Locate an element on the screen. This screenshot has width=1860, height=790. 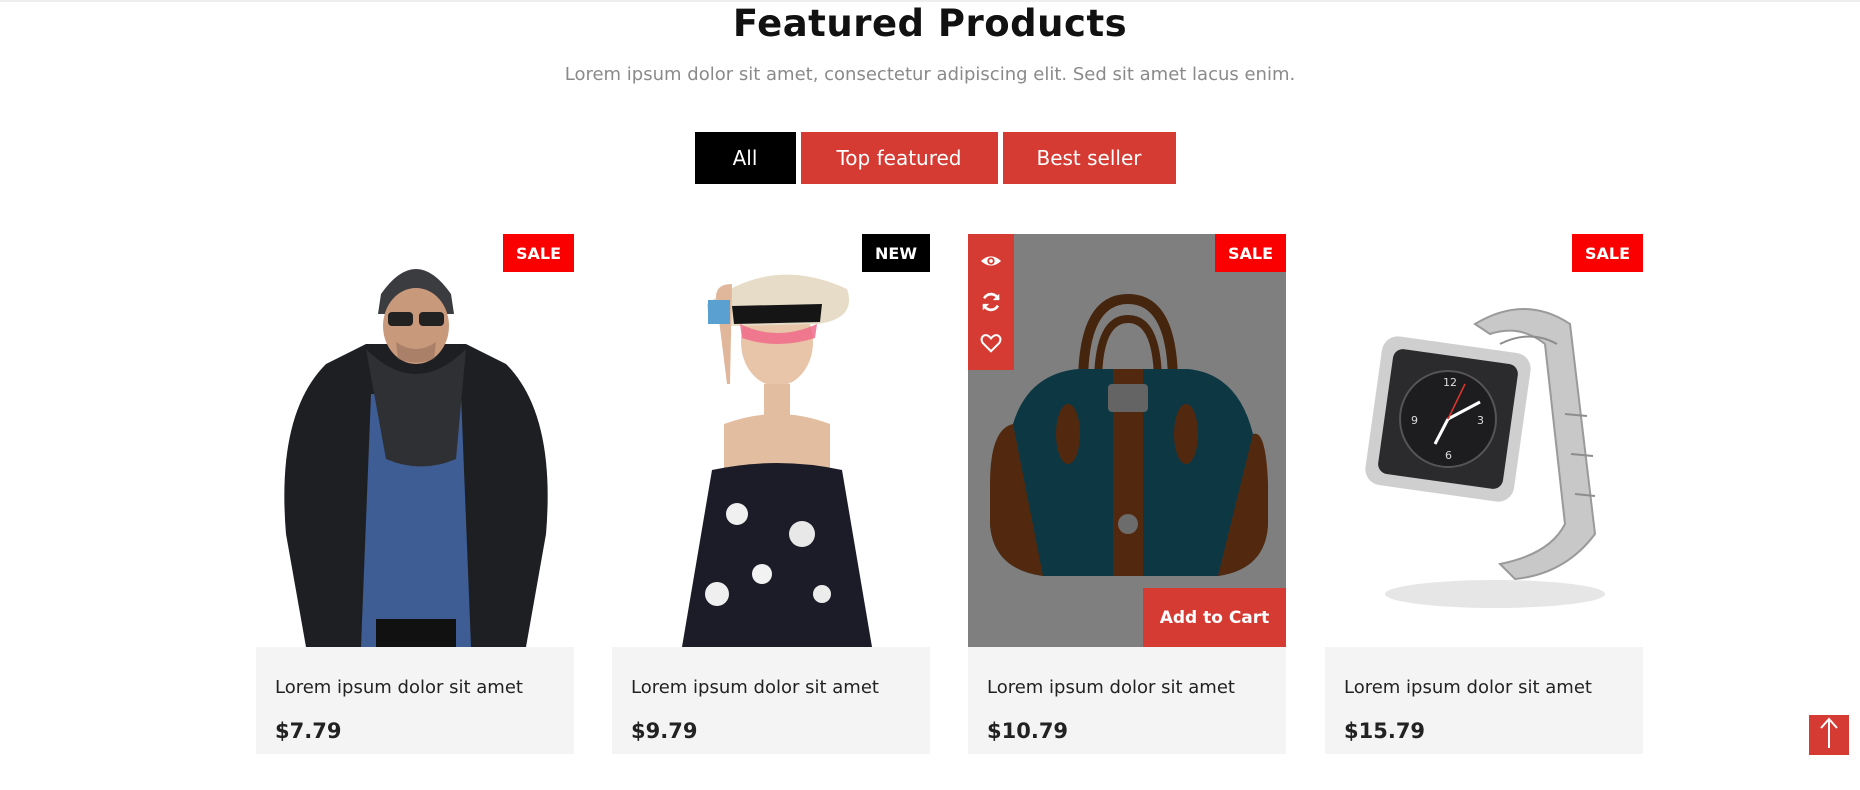
add-to-cart-button: Add to Cart is located at coordinates (1214, 617).